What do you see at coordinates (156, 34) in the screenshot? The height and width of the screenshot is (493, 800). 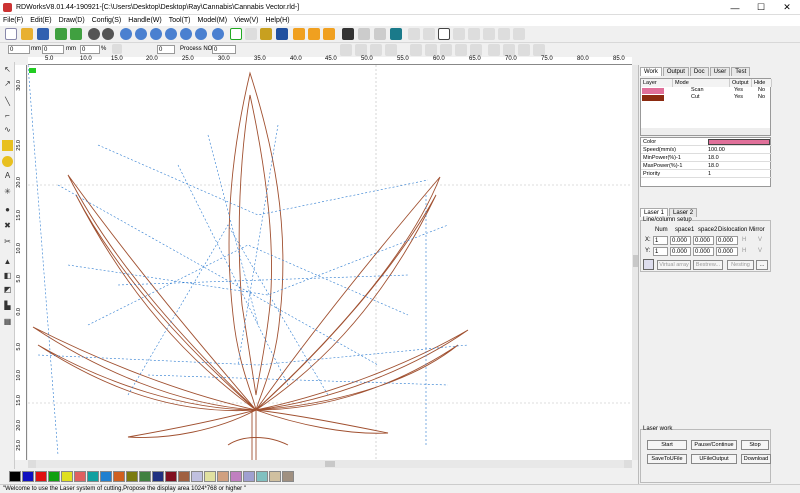 I see `zoom-fit-icon` at bounding box center [156, 34].